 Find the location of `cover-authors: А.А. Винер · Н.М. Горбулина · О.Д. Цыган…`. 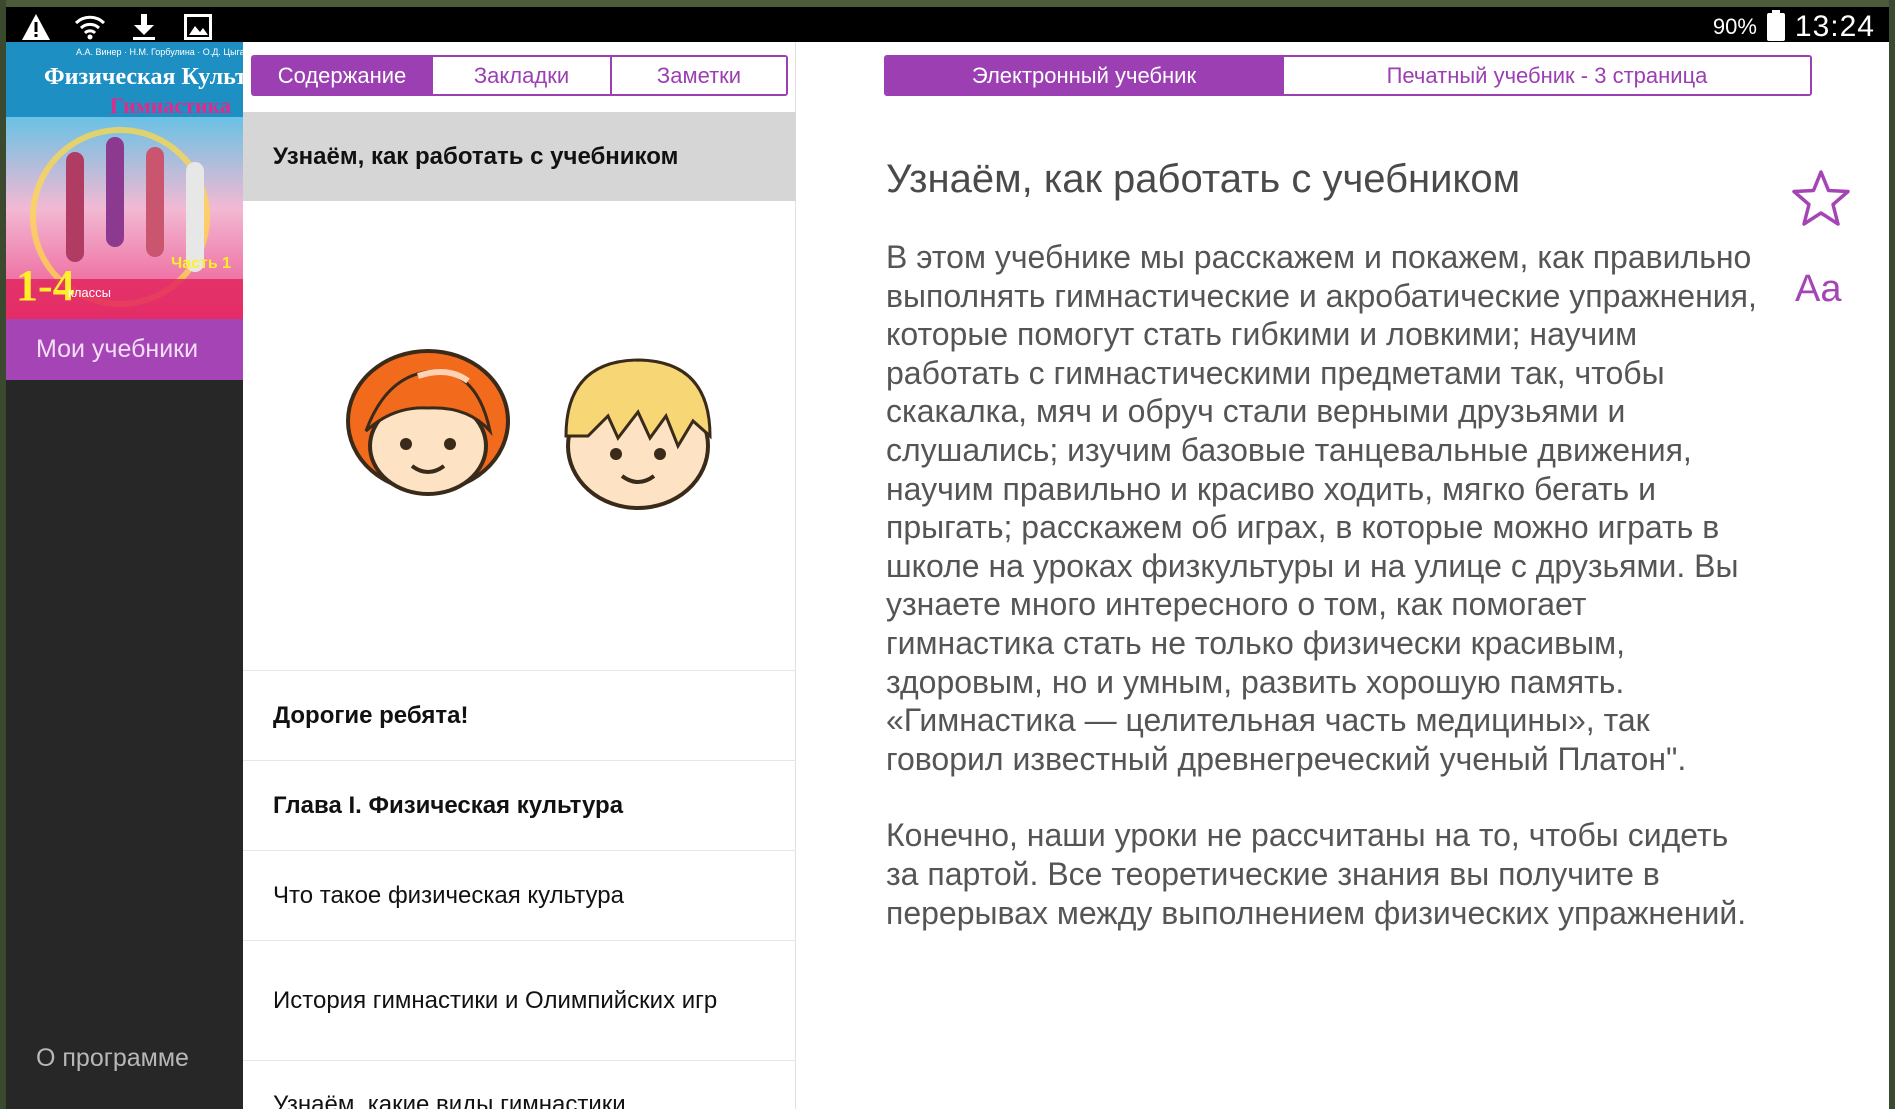

cover-authors: А.А. Винер · Н.М. Горбулина · О.Д. Цыган… is located at coordinates (159, 52).